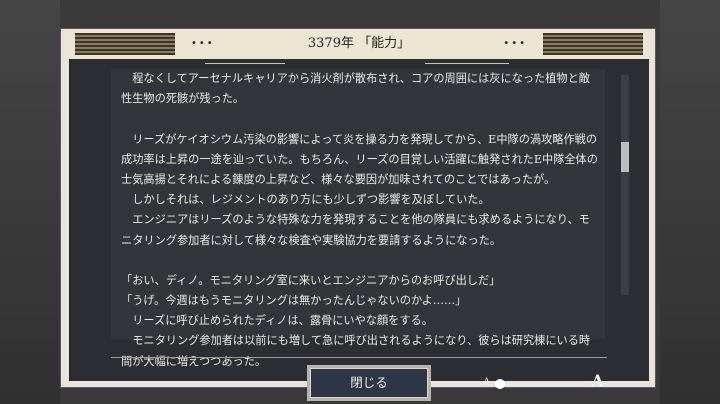  Describe the element at coordinates (245, 63) in the screenshot. I see `decor-line-left` at that location.